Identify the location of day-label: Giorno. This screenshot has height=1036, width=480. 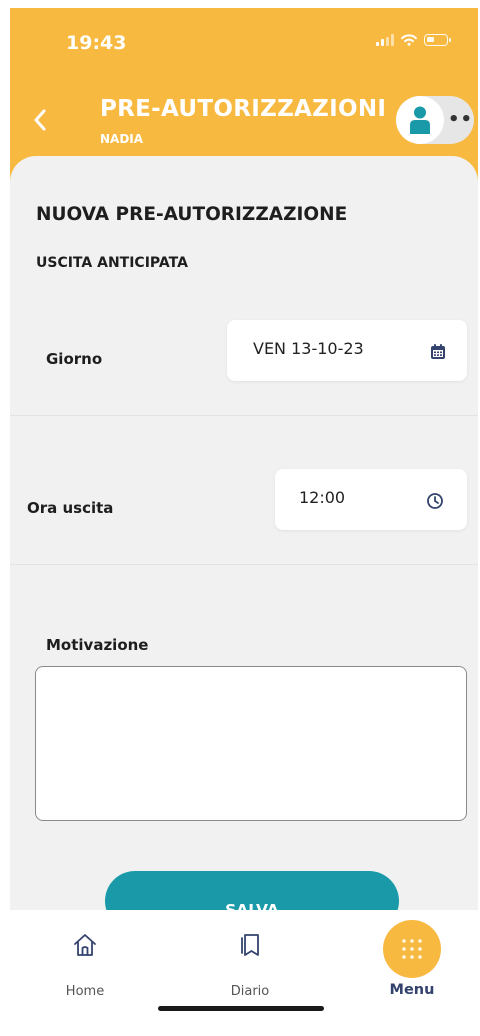
(74, 359).